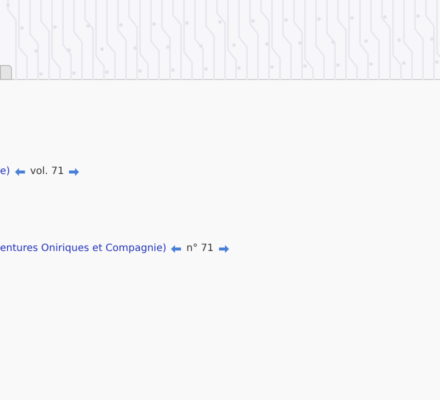 This screenshot has height=400, width=440. What do you see at coordinates (200, 249) in the screenshot?
I see `issue-number: n° 71` at bounding box center [200, 249].